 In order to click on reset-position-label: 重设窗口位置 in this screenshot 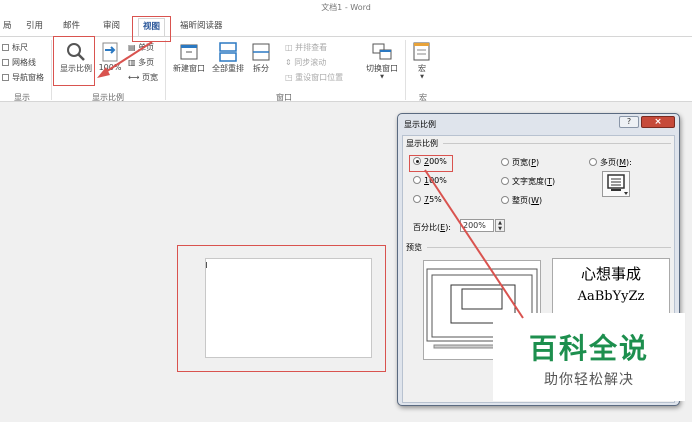, I will do `click(319, 77)`.